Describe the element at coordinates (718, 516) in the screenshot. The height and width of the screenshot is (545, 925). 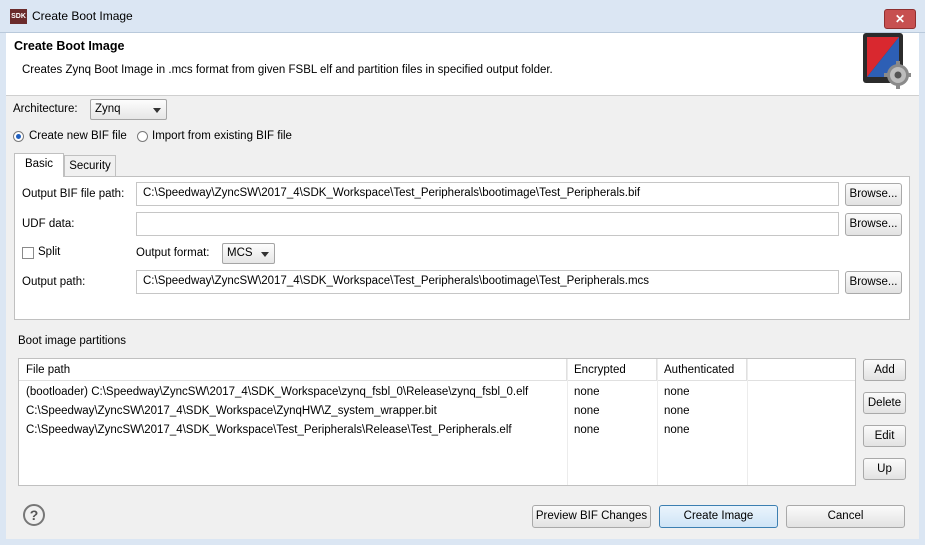
I see `create-image-button: Create Image` at that location.